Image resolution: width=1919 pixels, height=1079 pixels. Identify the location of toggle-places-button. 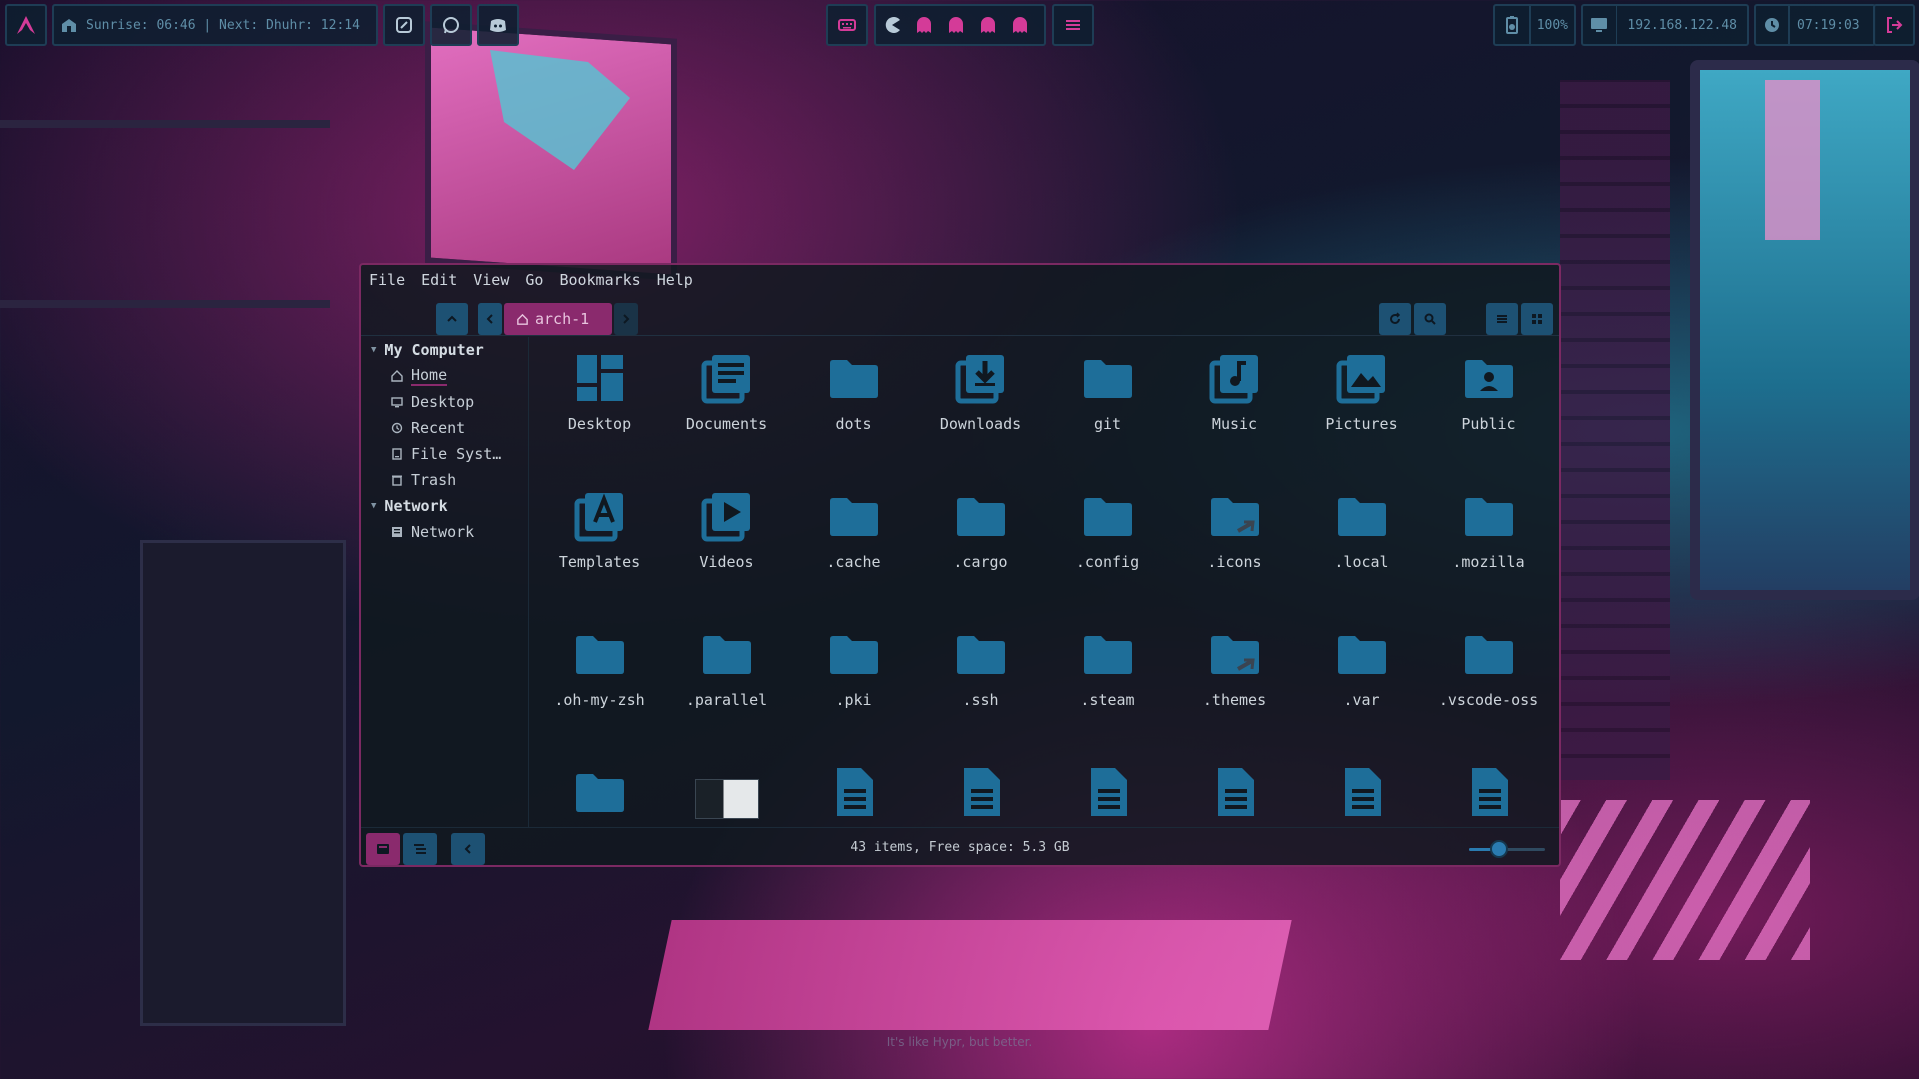
(383, 849).